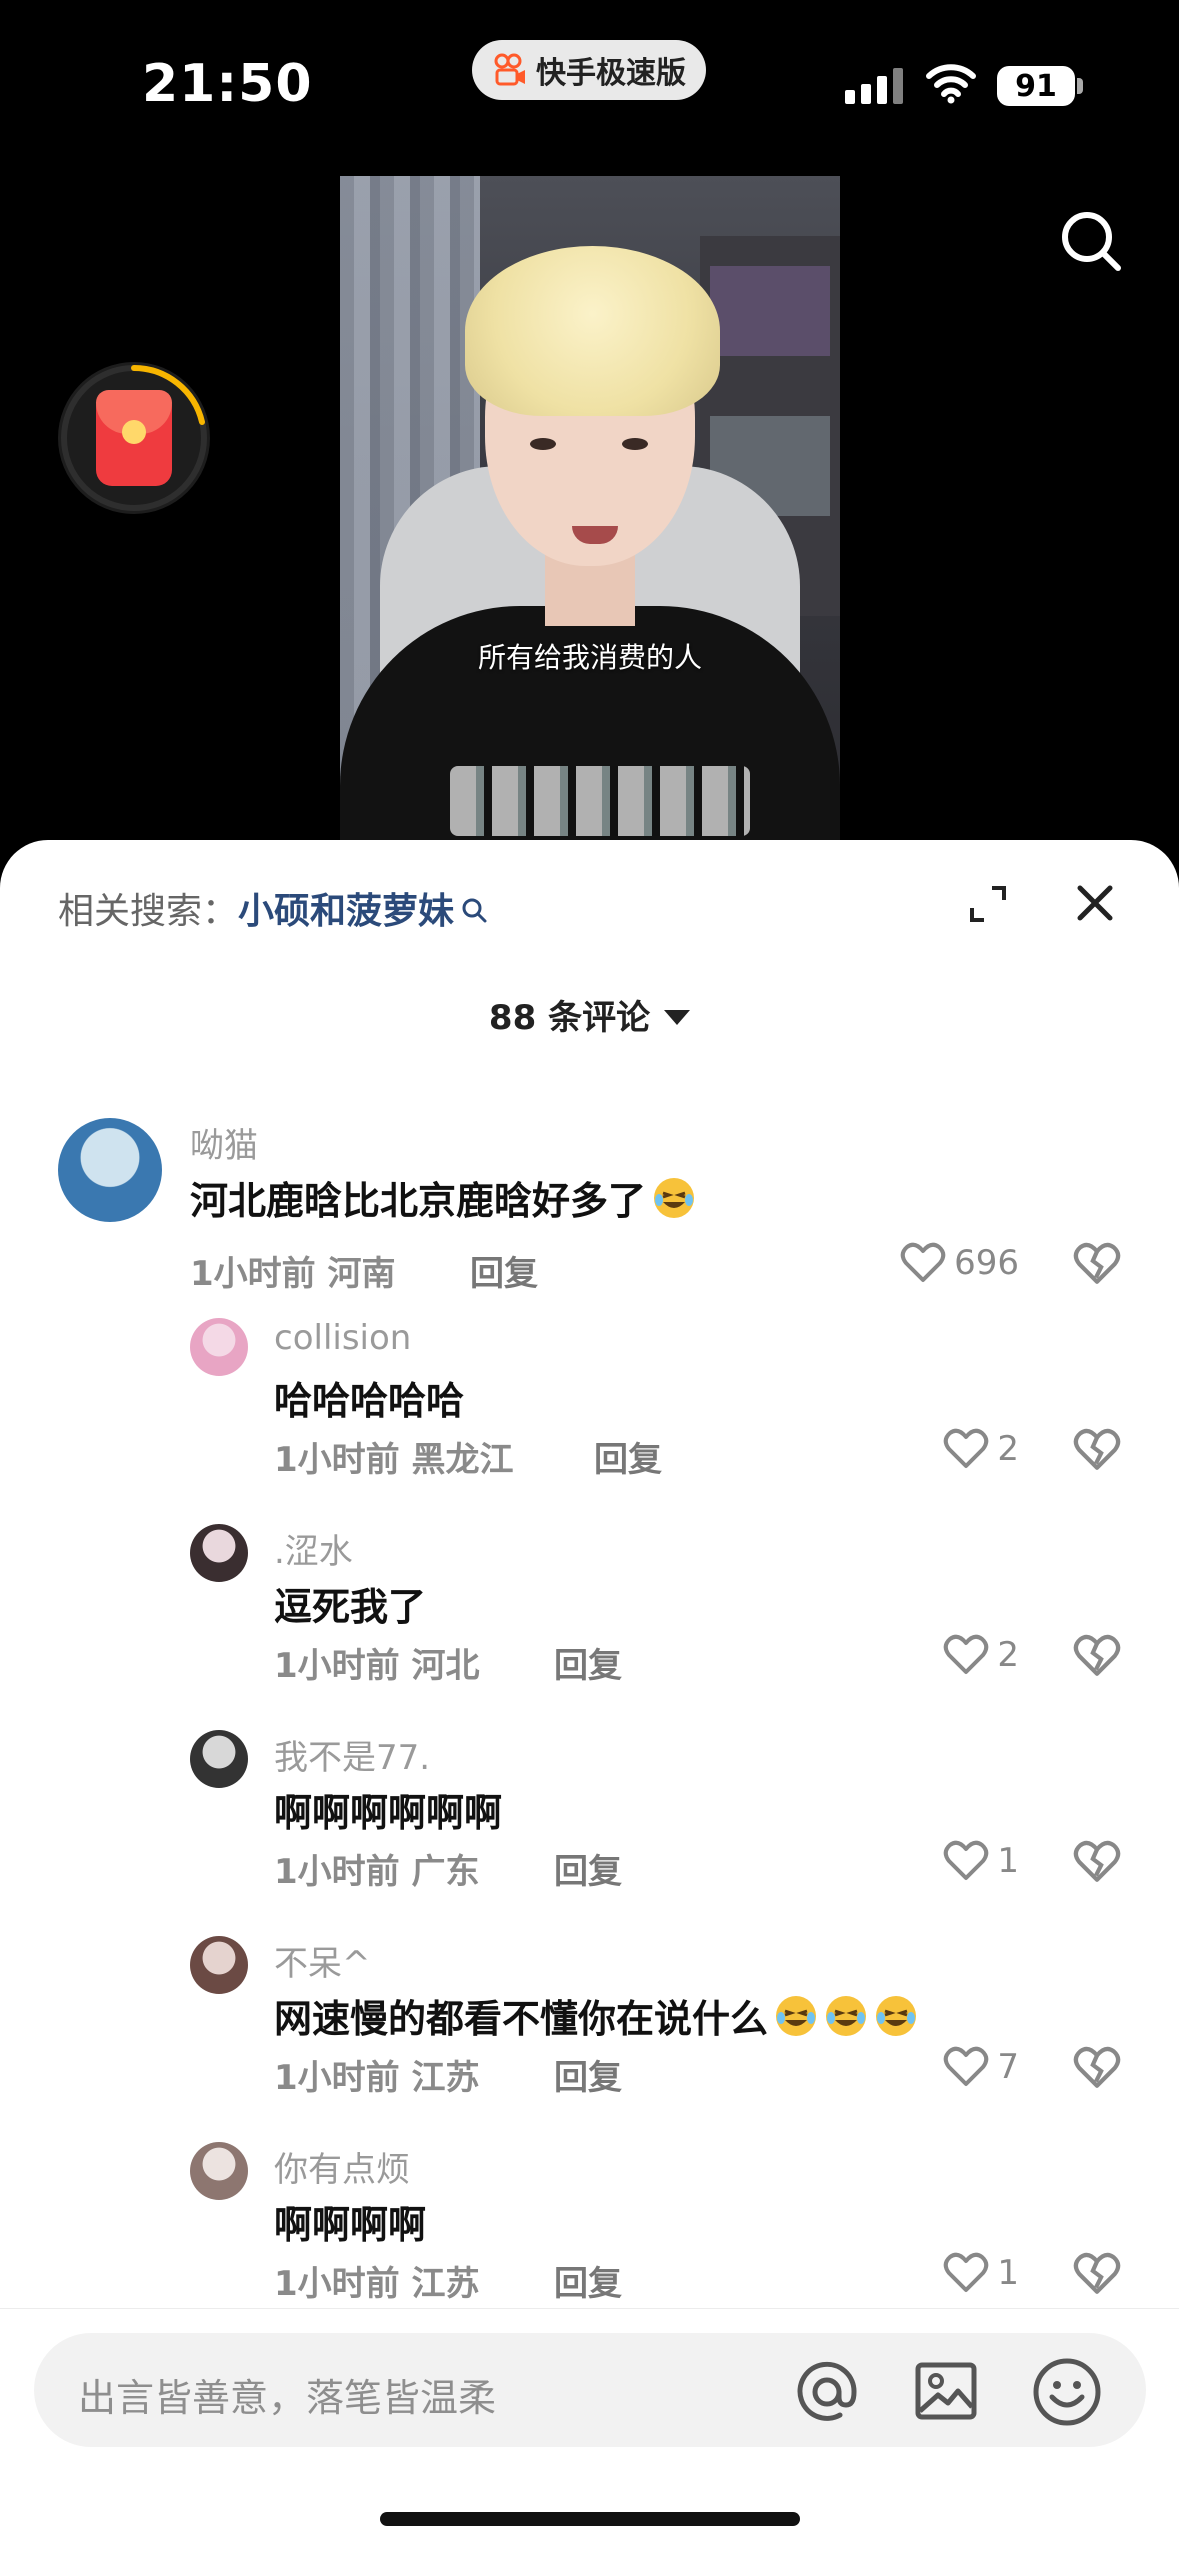 Image resolution: width=1179 pixels, height=2556 pixels. I want to click on comment-username: collision, so click(342, 1338).